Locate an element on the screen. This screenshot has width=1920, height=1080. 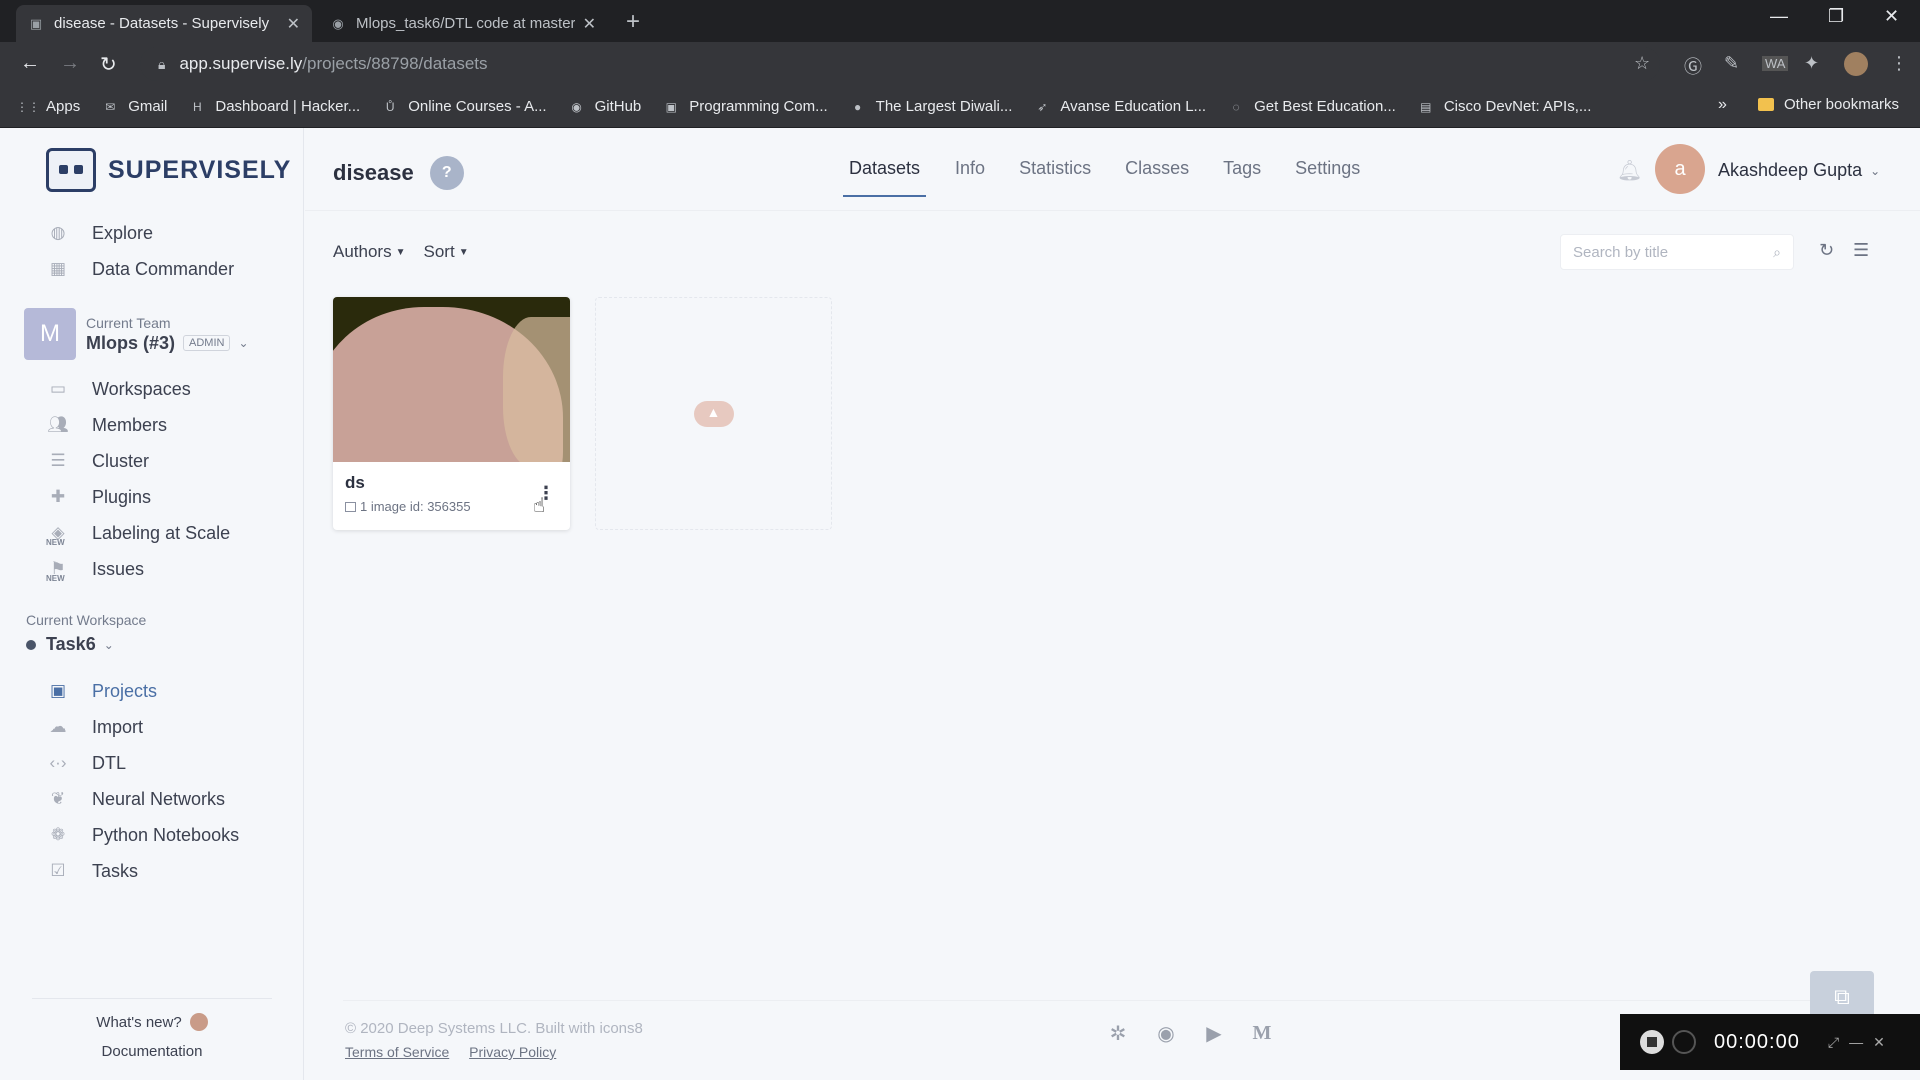
sidebar-item-cluster: ☰ Cluster is located at coordinates (97, 461).